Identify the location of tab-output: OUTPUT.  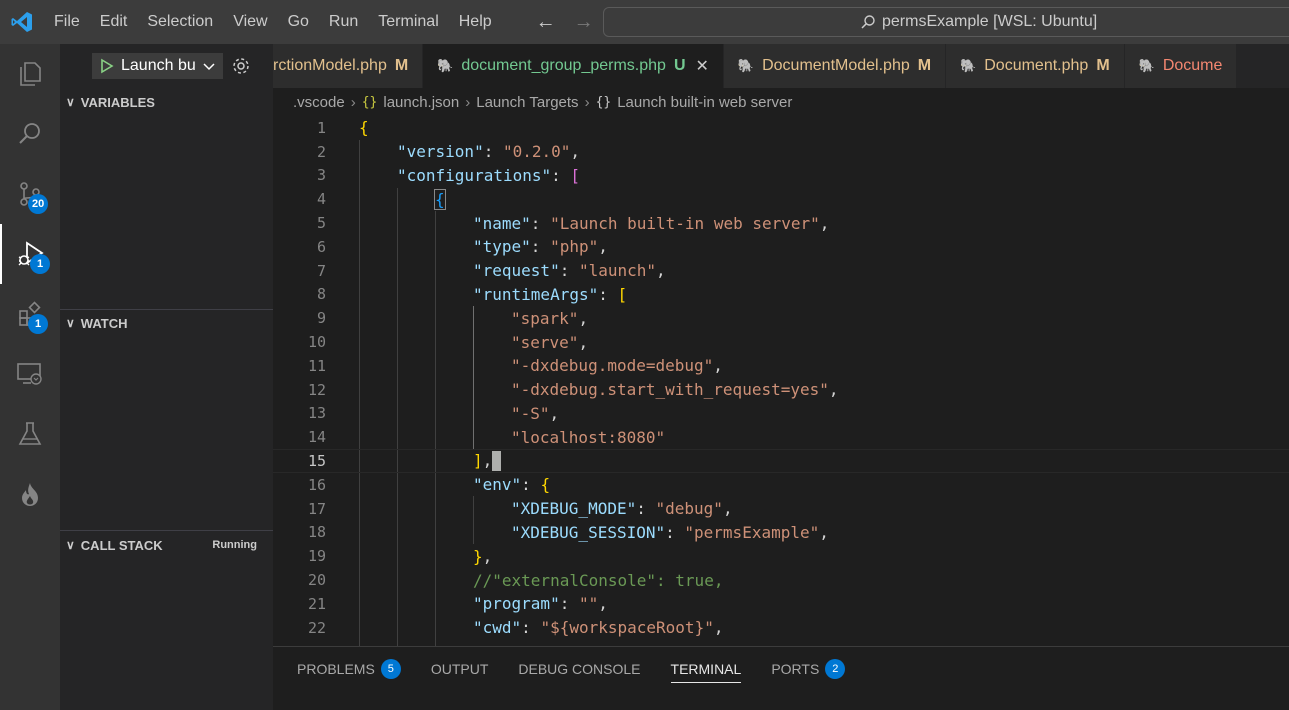
(460, 669).